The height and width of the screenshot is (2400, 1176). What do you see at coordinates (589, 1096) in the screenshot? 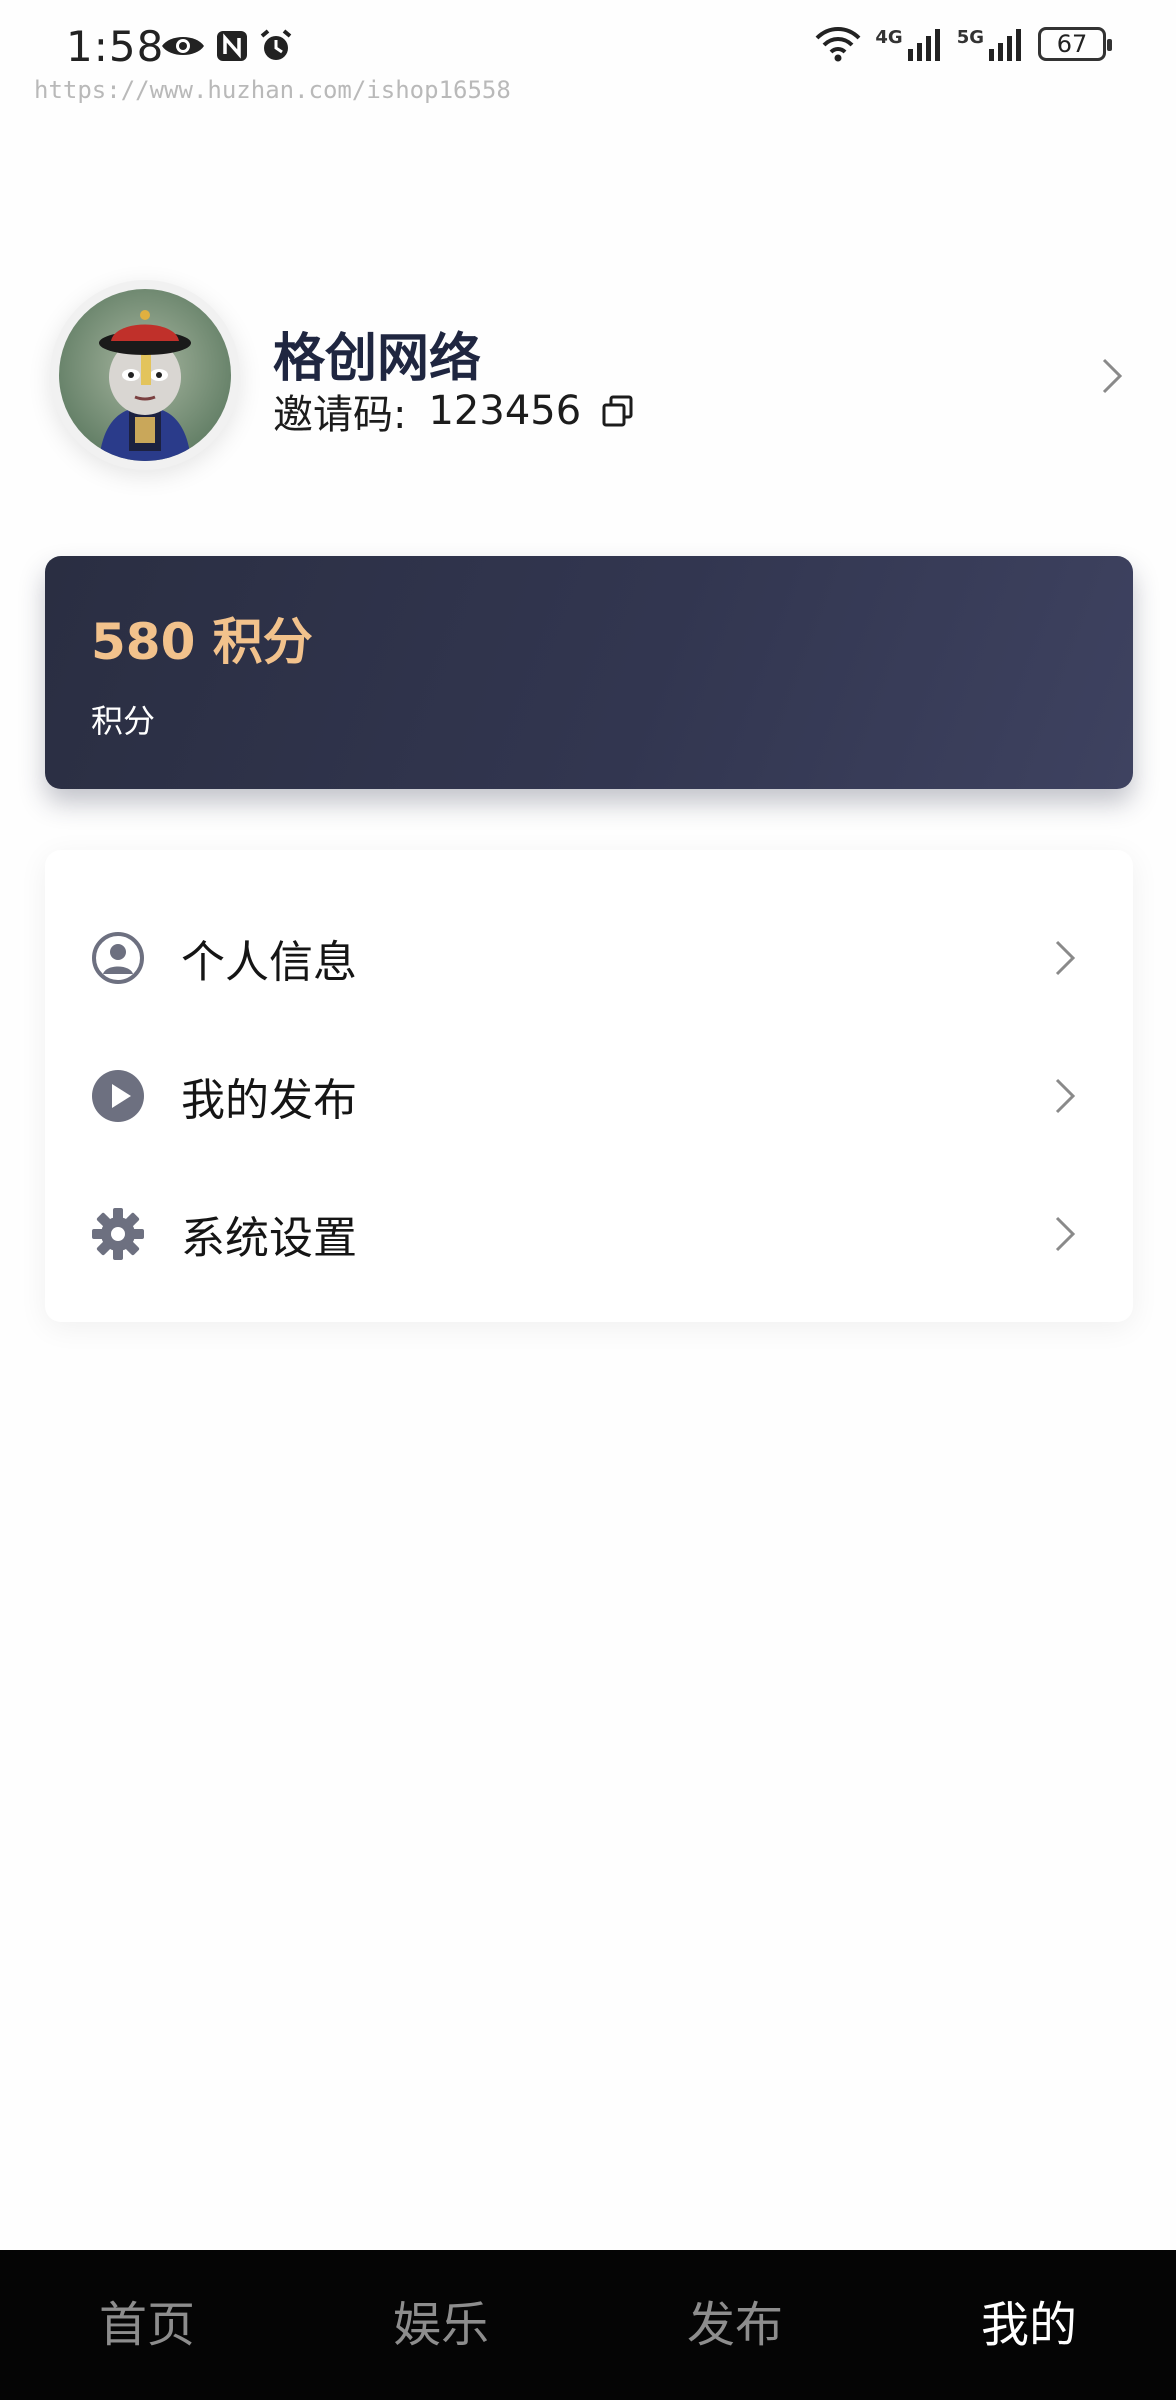
I see `menu-item-my-posts: 我的发布` at bounding box center [589, 1096].